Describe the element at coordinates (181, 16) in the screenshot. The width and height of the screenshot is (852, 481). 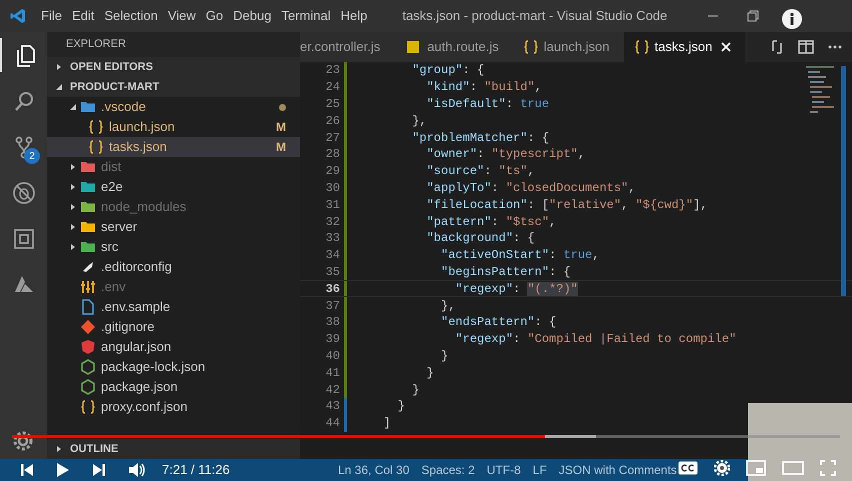
I see `menu-item: View` at that location.